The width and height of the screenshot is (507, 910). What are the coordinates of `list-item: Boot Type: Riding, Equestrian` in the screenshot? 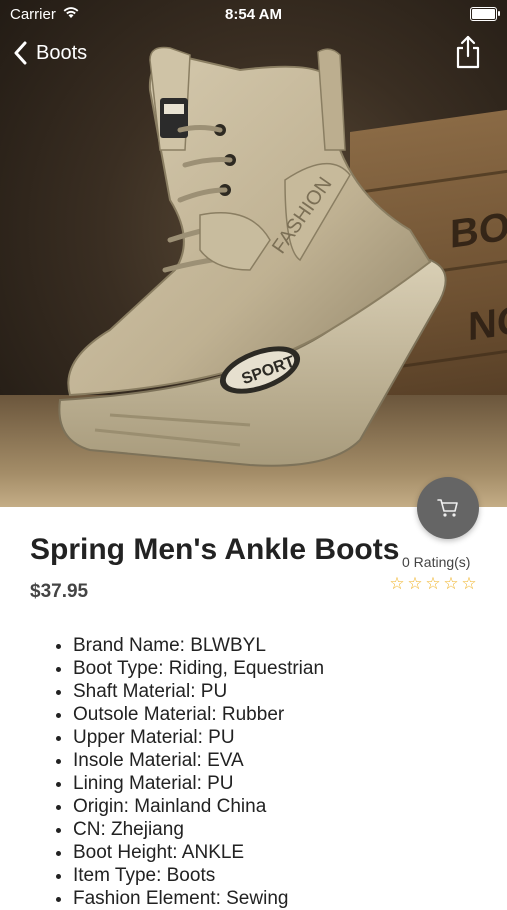 It's located at (198, 668).